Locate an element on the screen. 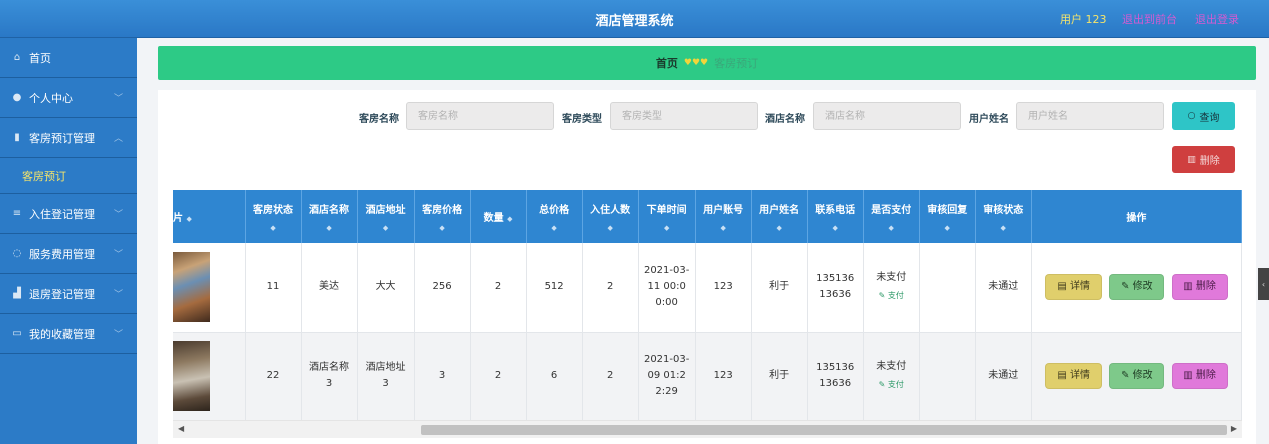  column-header: 操作 is located at coordinates (1136, 216).